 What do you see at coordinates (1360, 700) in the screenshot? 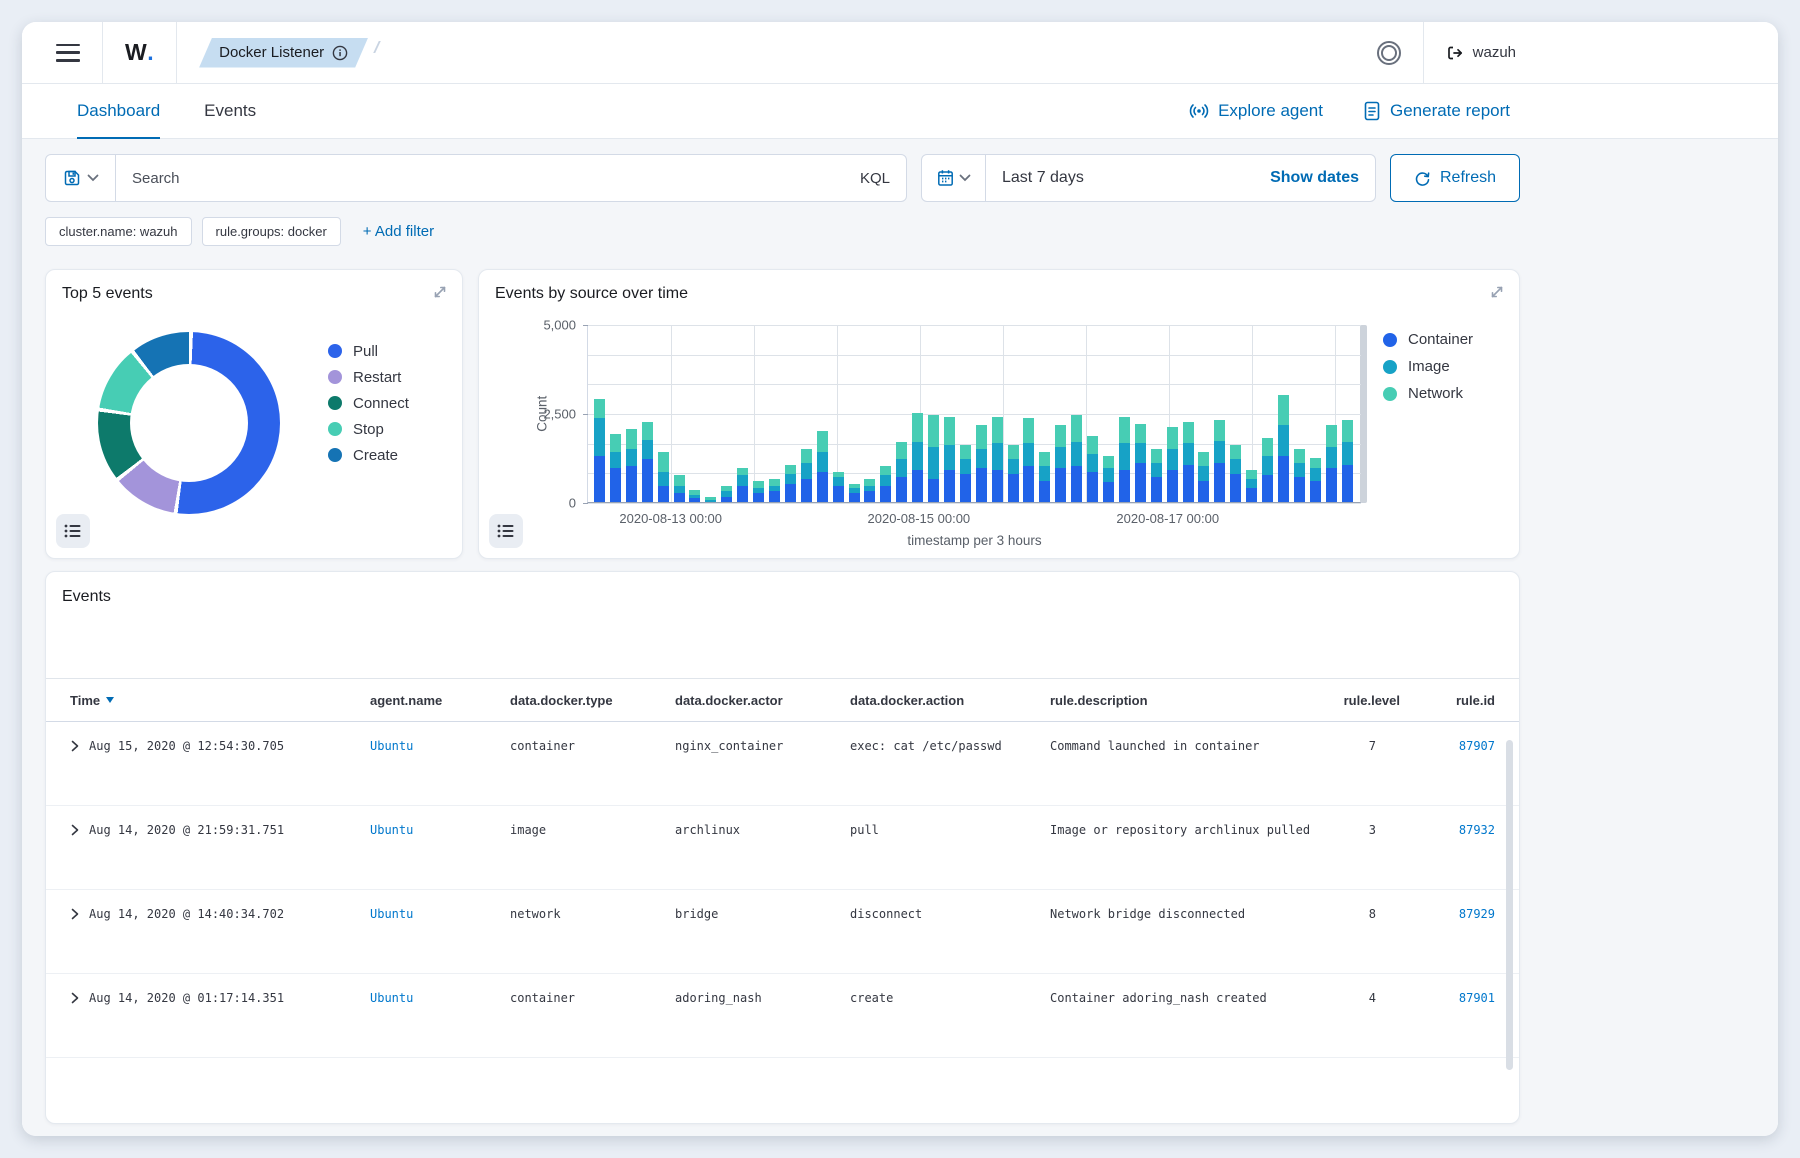
I see `column-header-level: rule.level` at bounding box center [1360, 700].